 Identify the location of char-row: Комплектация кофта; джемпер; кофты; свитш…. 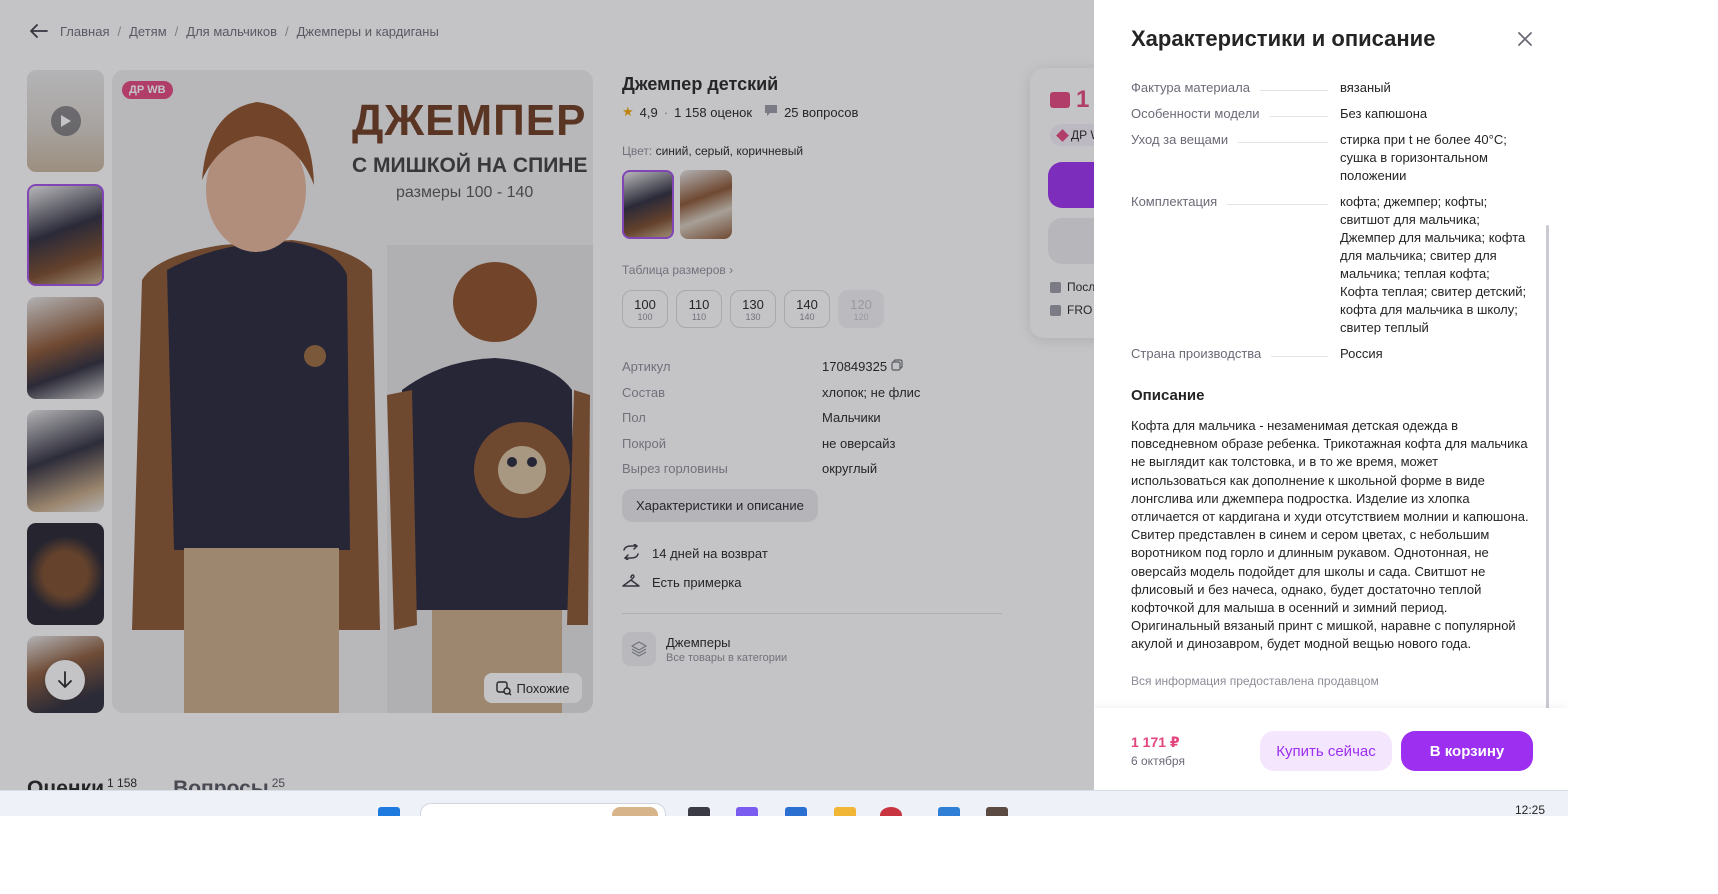
(1331, 265).